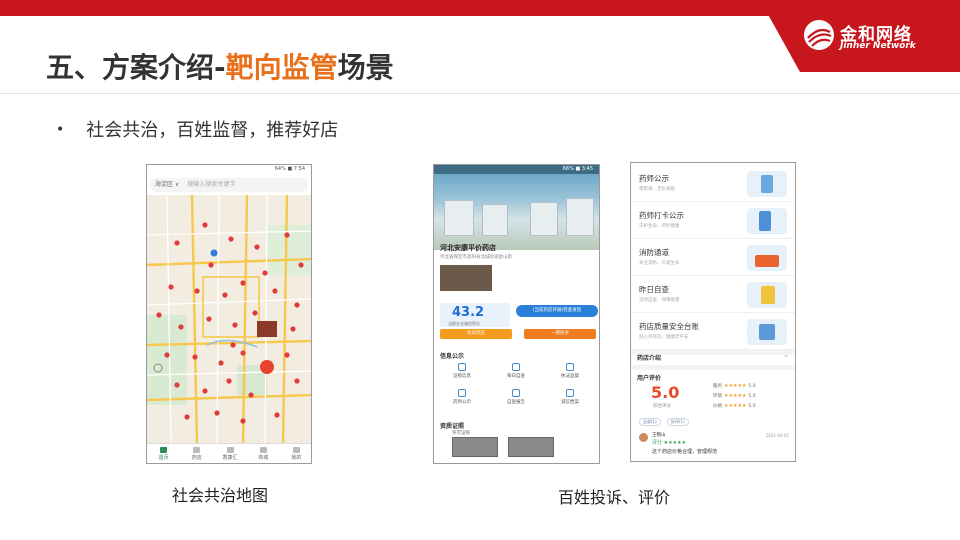  What do you see at coordinates (678, 422) in the screenshot?
I see `filter-tag-good: 好评(1)` at bounding box center [678, 422].